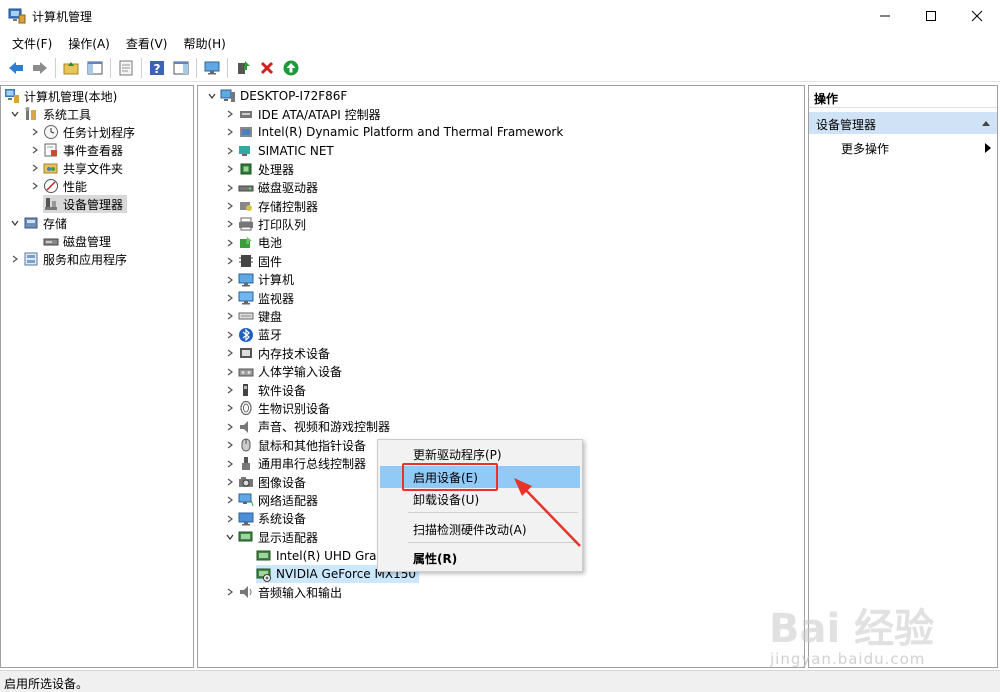 The height and width of the screenshot is (692, 1000). Describe the element at coordinates (157, 68) in the screenshot. I see `help-button: ?` at that location.